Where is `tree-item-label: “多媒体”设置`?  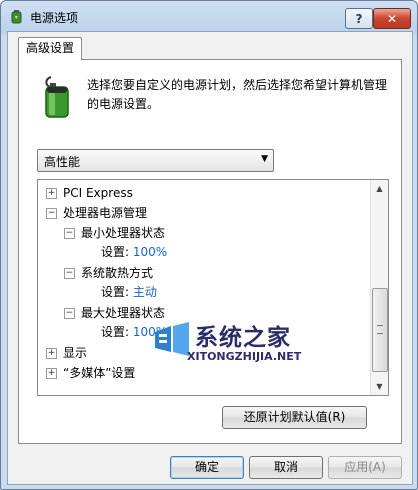 tree-item-label: “多媒体”设置 is located at coordinates (99, 373).